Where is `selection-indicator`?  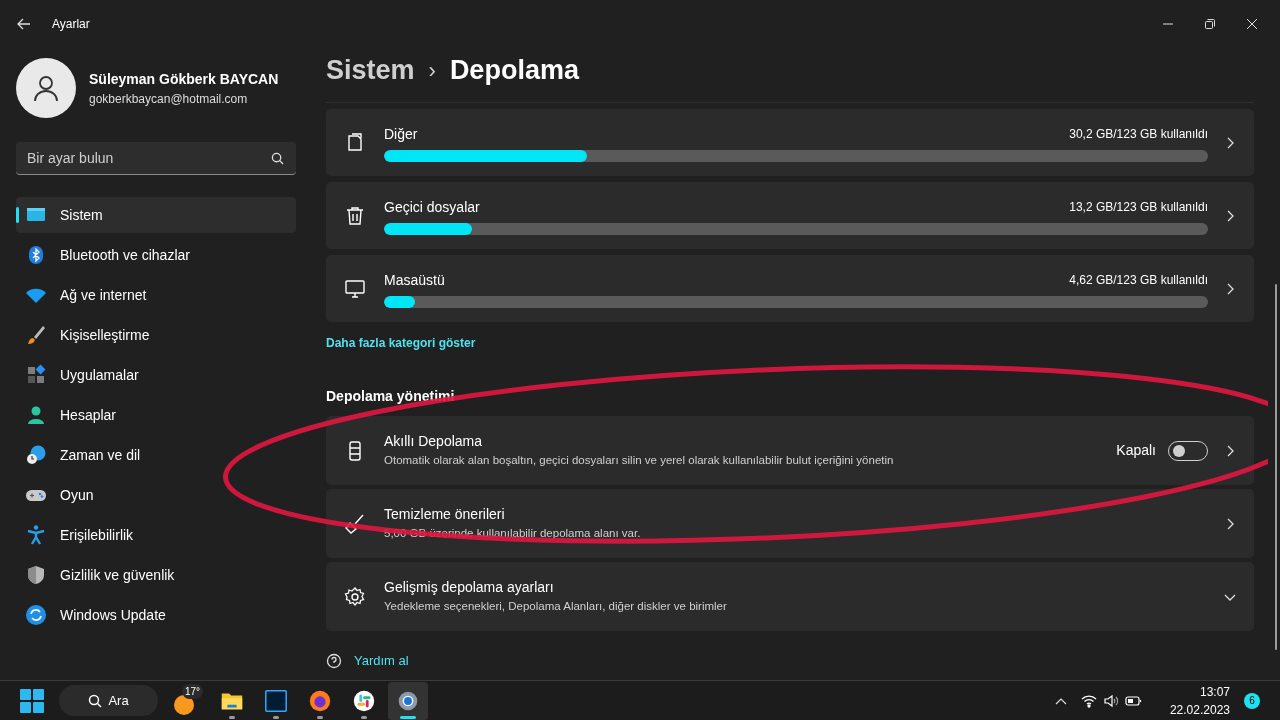 selection-indicator is located at coordinates (17, 215).